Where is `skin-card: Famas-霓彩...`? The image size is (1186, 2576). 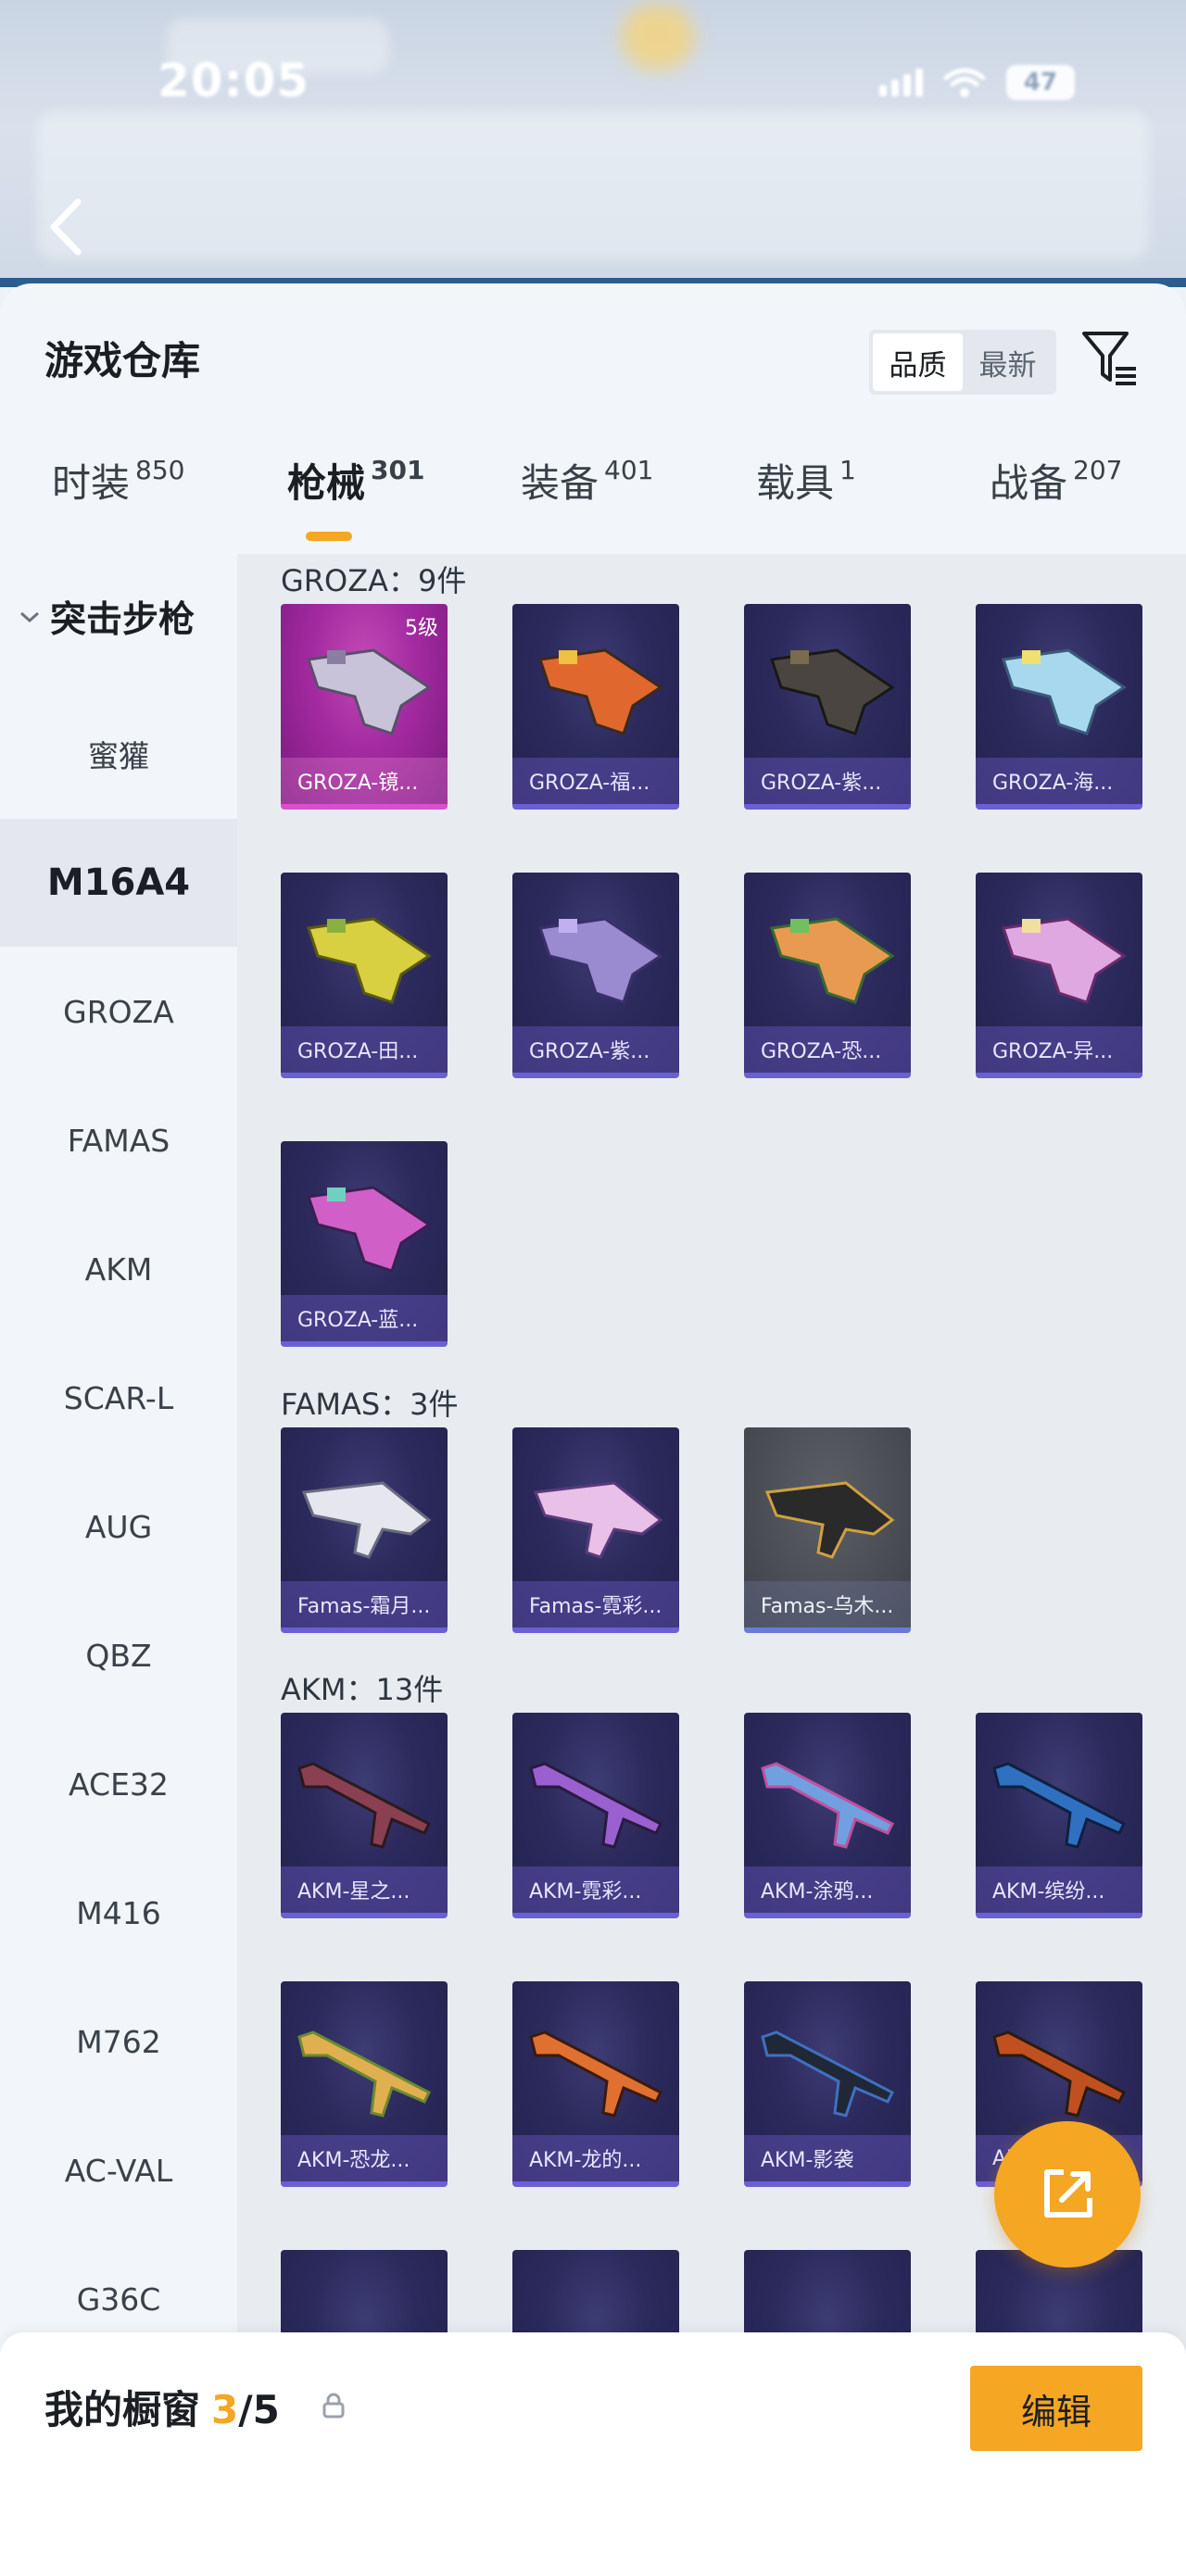 skin-card: Famas-霓彩... is located at coordinates (595, 1530).